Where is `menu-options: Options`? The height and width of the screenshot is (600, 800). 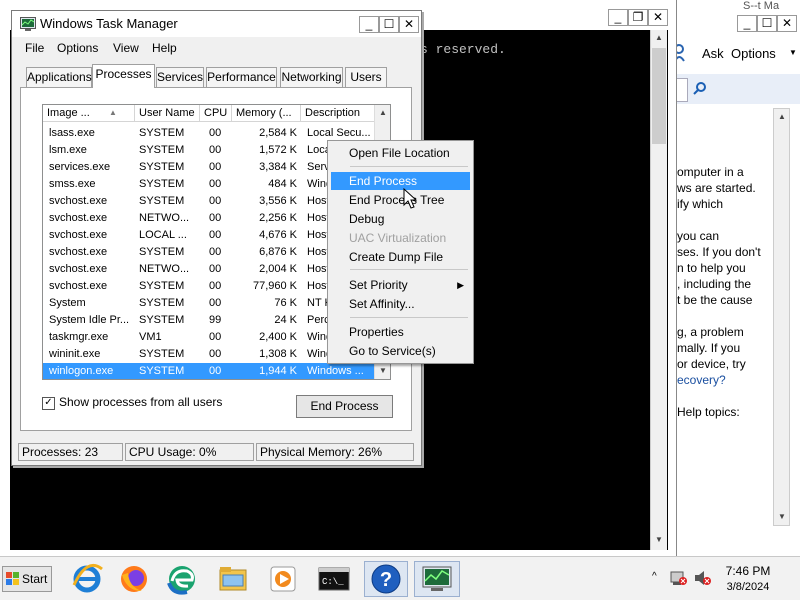 menu-options: Options is located at coordinates (77, 48).